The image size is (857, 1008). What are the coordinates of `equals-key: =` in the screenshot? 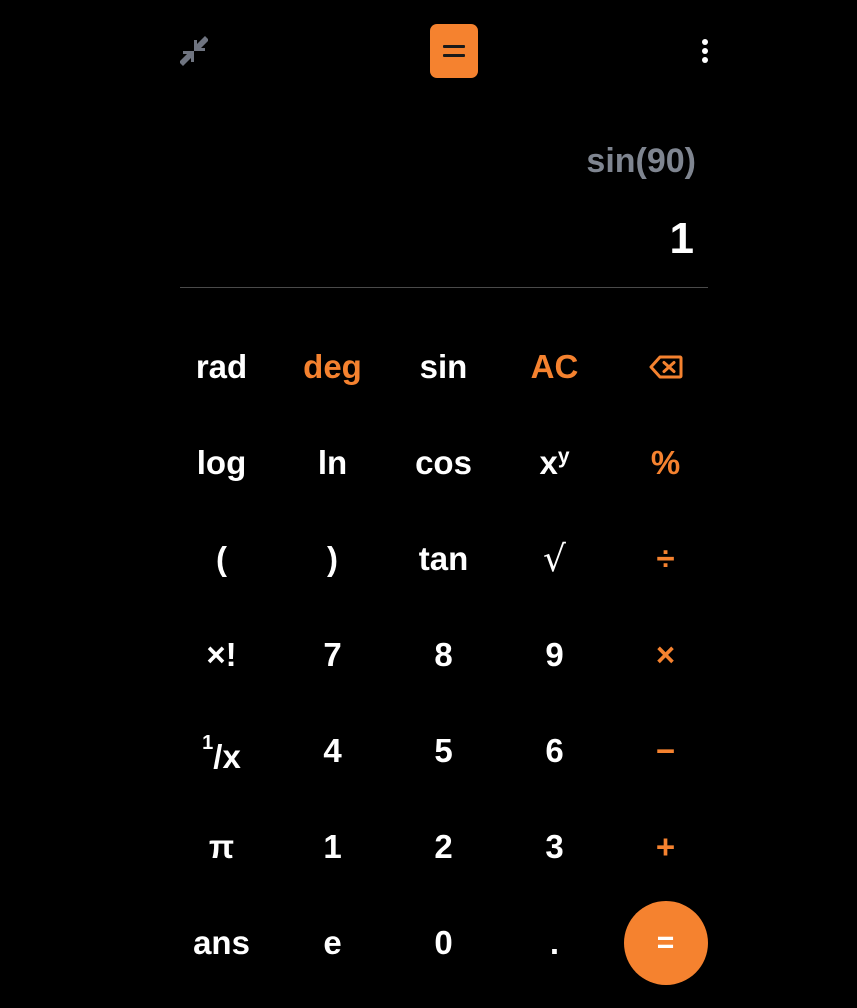 It's located at (665, 943).